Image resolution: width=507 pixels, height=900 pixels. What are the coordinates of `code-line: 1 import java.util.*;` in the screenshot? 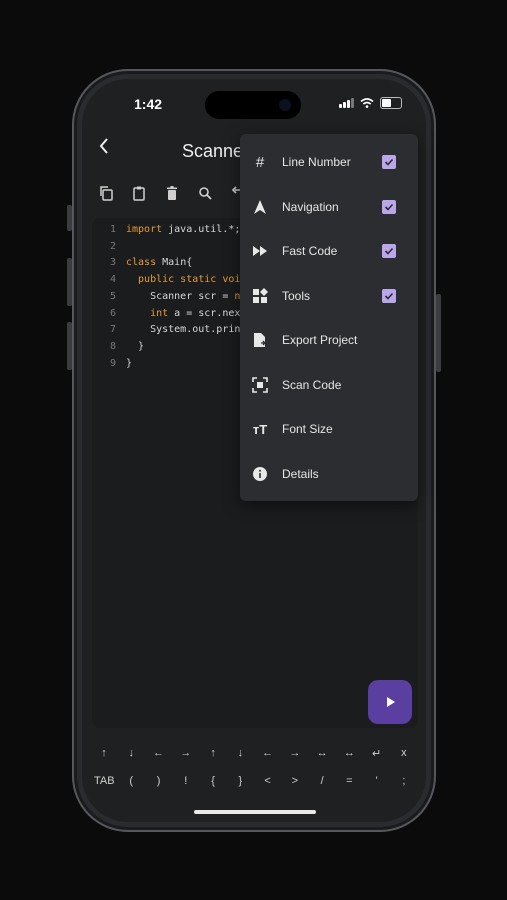 It's located at (166, 232).